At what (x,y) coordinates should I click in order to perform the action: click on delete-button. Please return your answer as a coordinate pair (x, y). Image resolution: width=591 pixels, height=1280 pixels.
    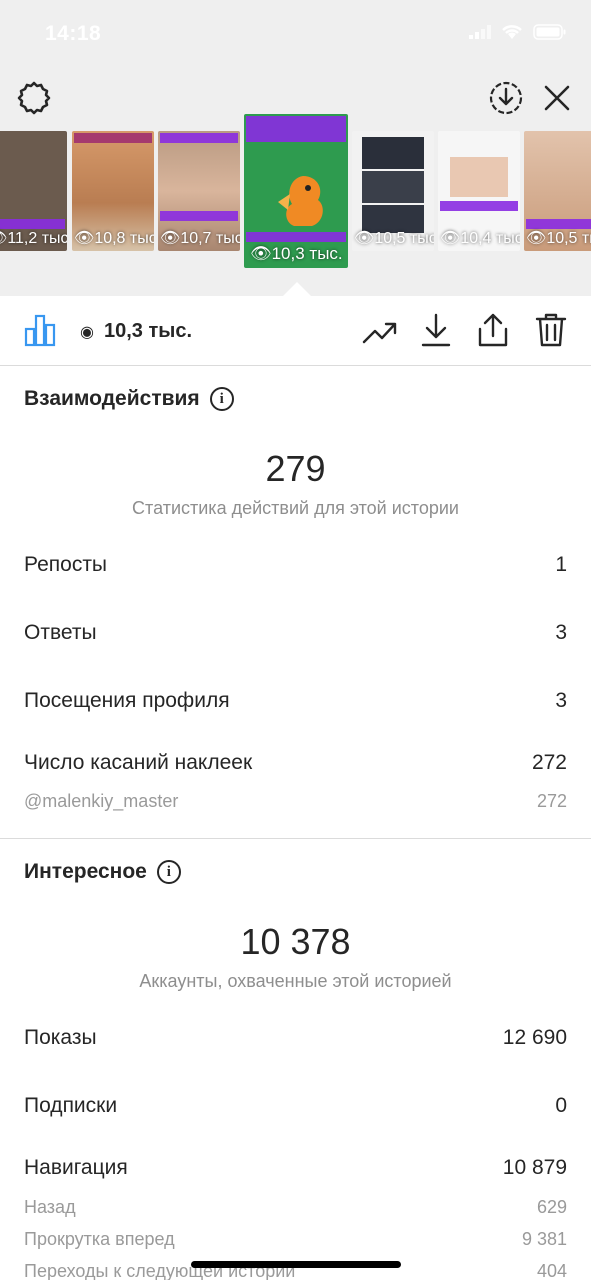
    Looking at the image, I should click on (551, 330).